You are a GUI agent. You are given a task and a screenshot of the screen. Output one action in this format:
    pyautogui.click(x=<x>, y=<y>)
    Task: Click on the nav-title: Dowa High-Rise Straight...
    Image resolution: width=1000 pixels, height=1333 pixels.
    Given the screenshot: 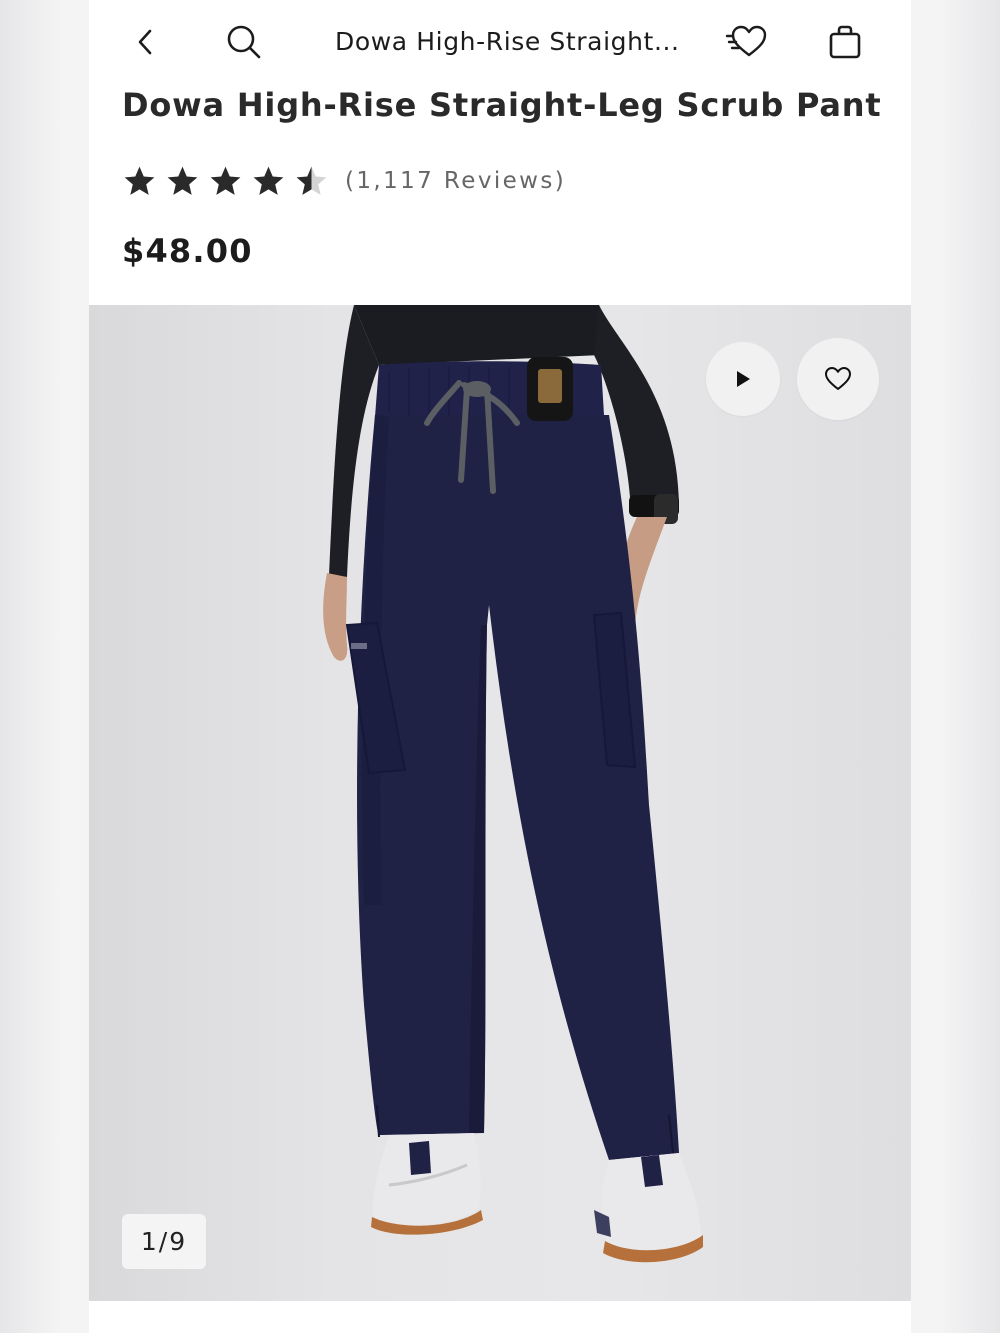 What is the action you would take?
    pyautogui.click(x=507, y=41)
    